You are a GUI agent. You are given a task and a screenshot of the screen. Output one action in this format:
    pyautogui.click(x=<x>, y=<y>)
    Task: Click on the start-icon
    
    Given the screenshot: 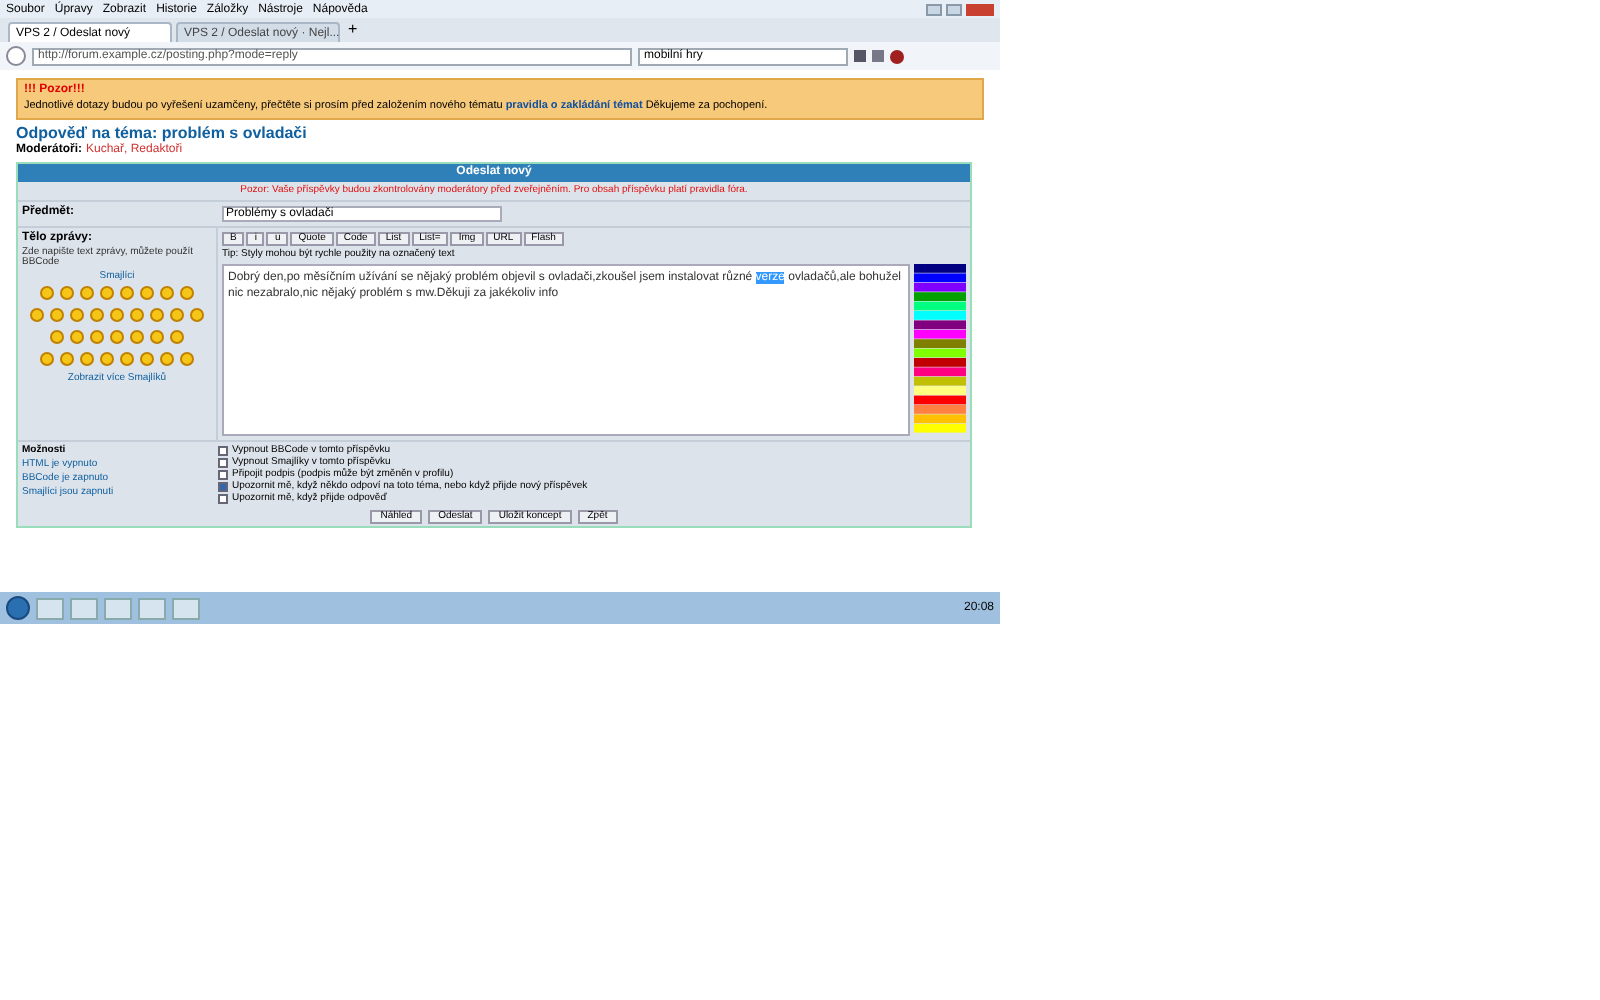 What is the action you would take?
    pyautogui.click(x=18, y=608)
    